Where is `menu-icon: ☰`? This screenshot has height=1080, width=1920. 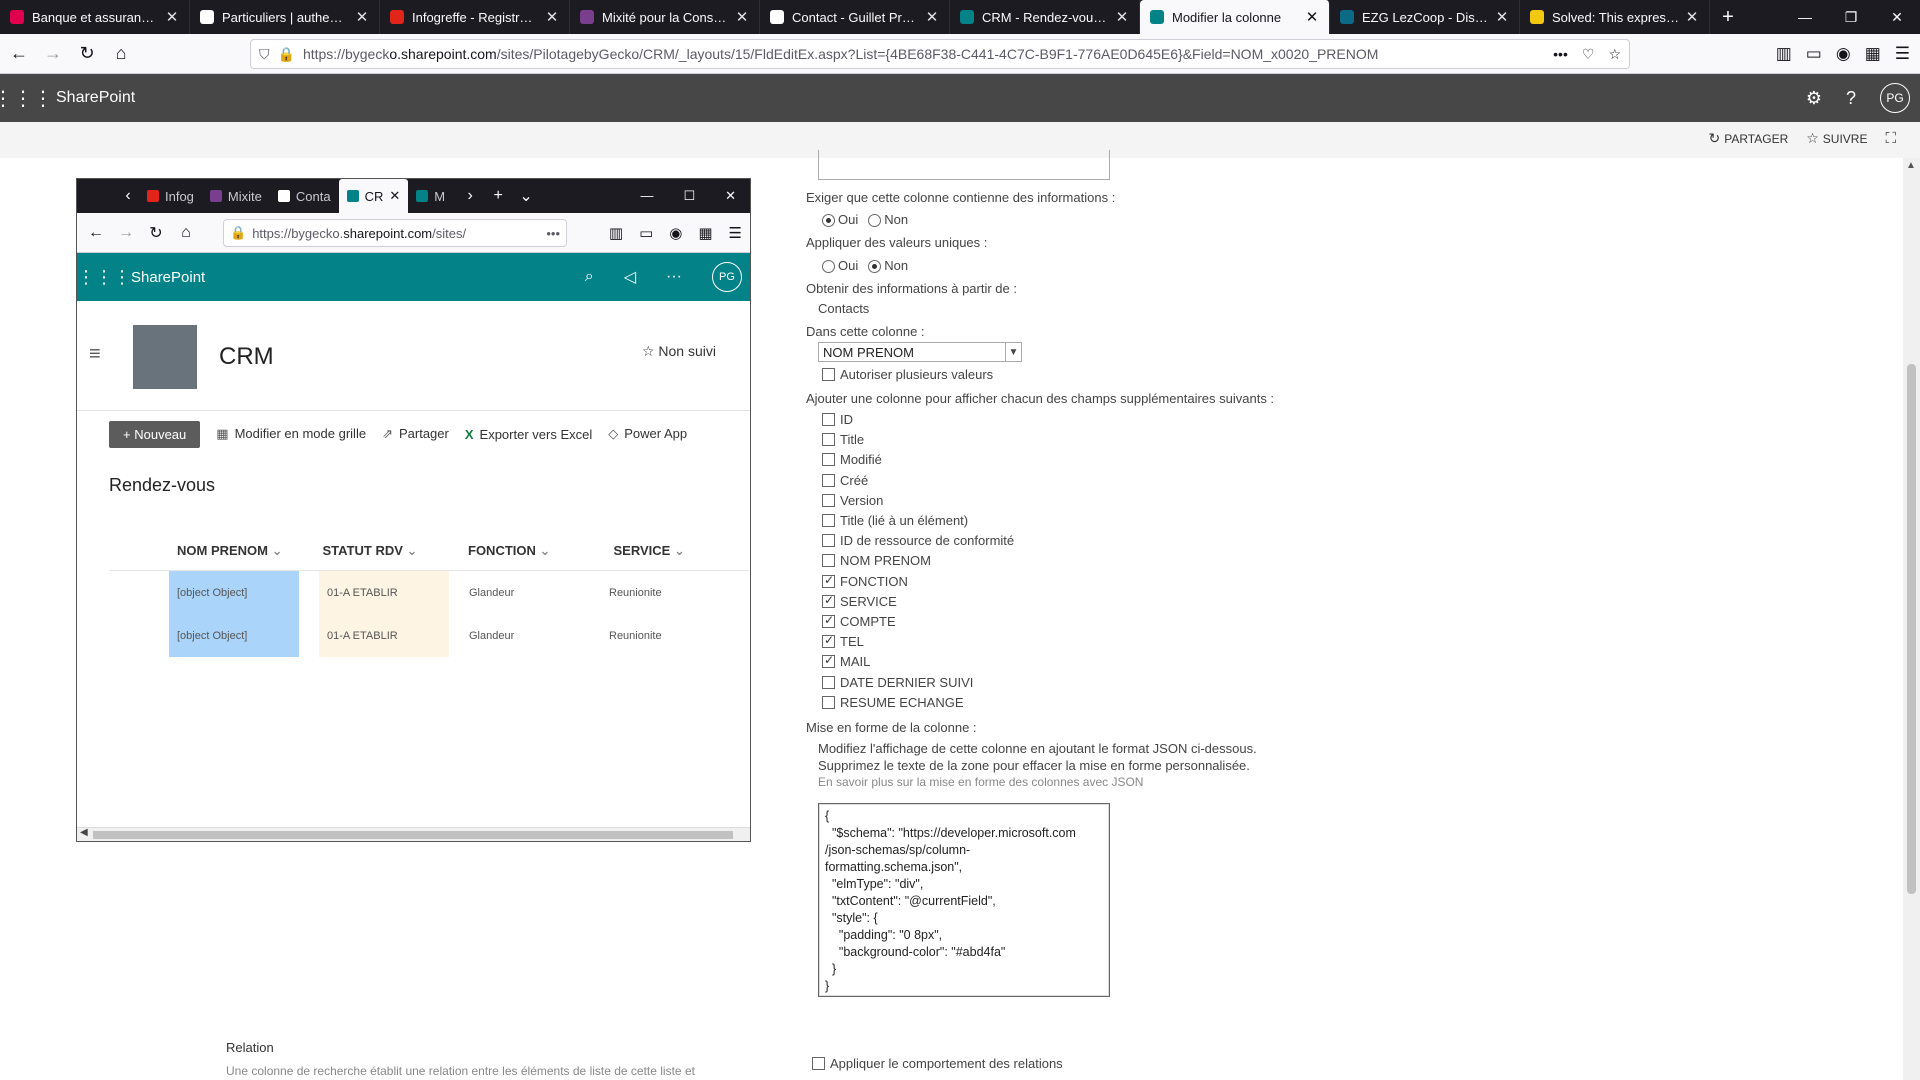
menu-icon: ☰ is located at coordinates (1902, 54).